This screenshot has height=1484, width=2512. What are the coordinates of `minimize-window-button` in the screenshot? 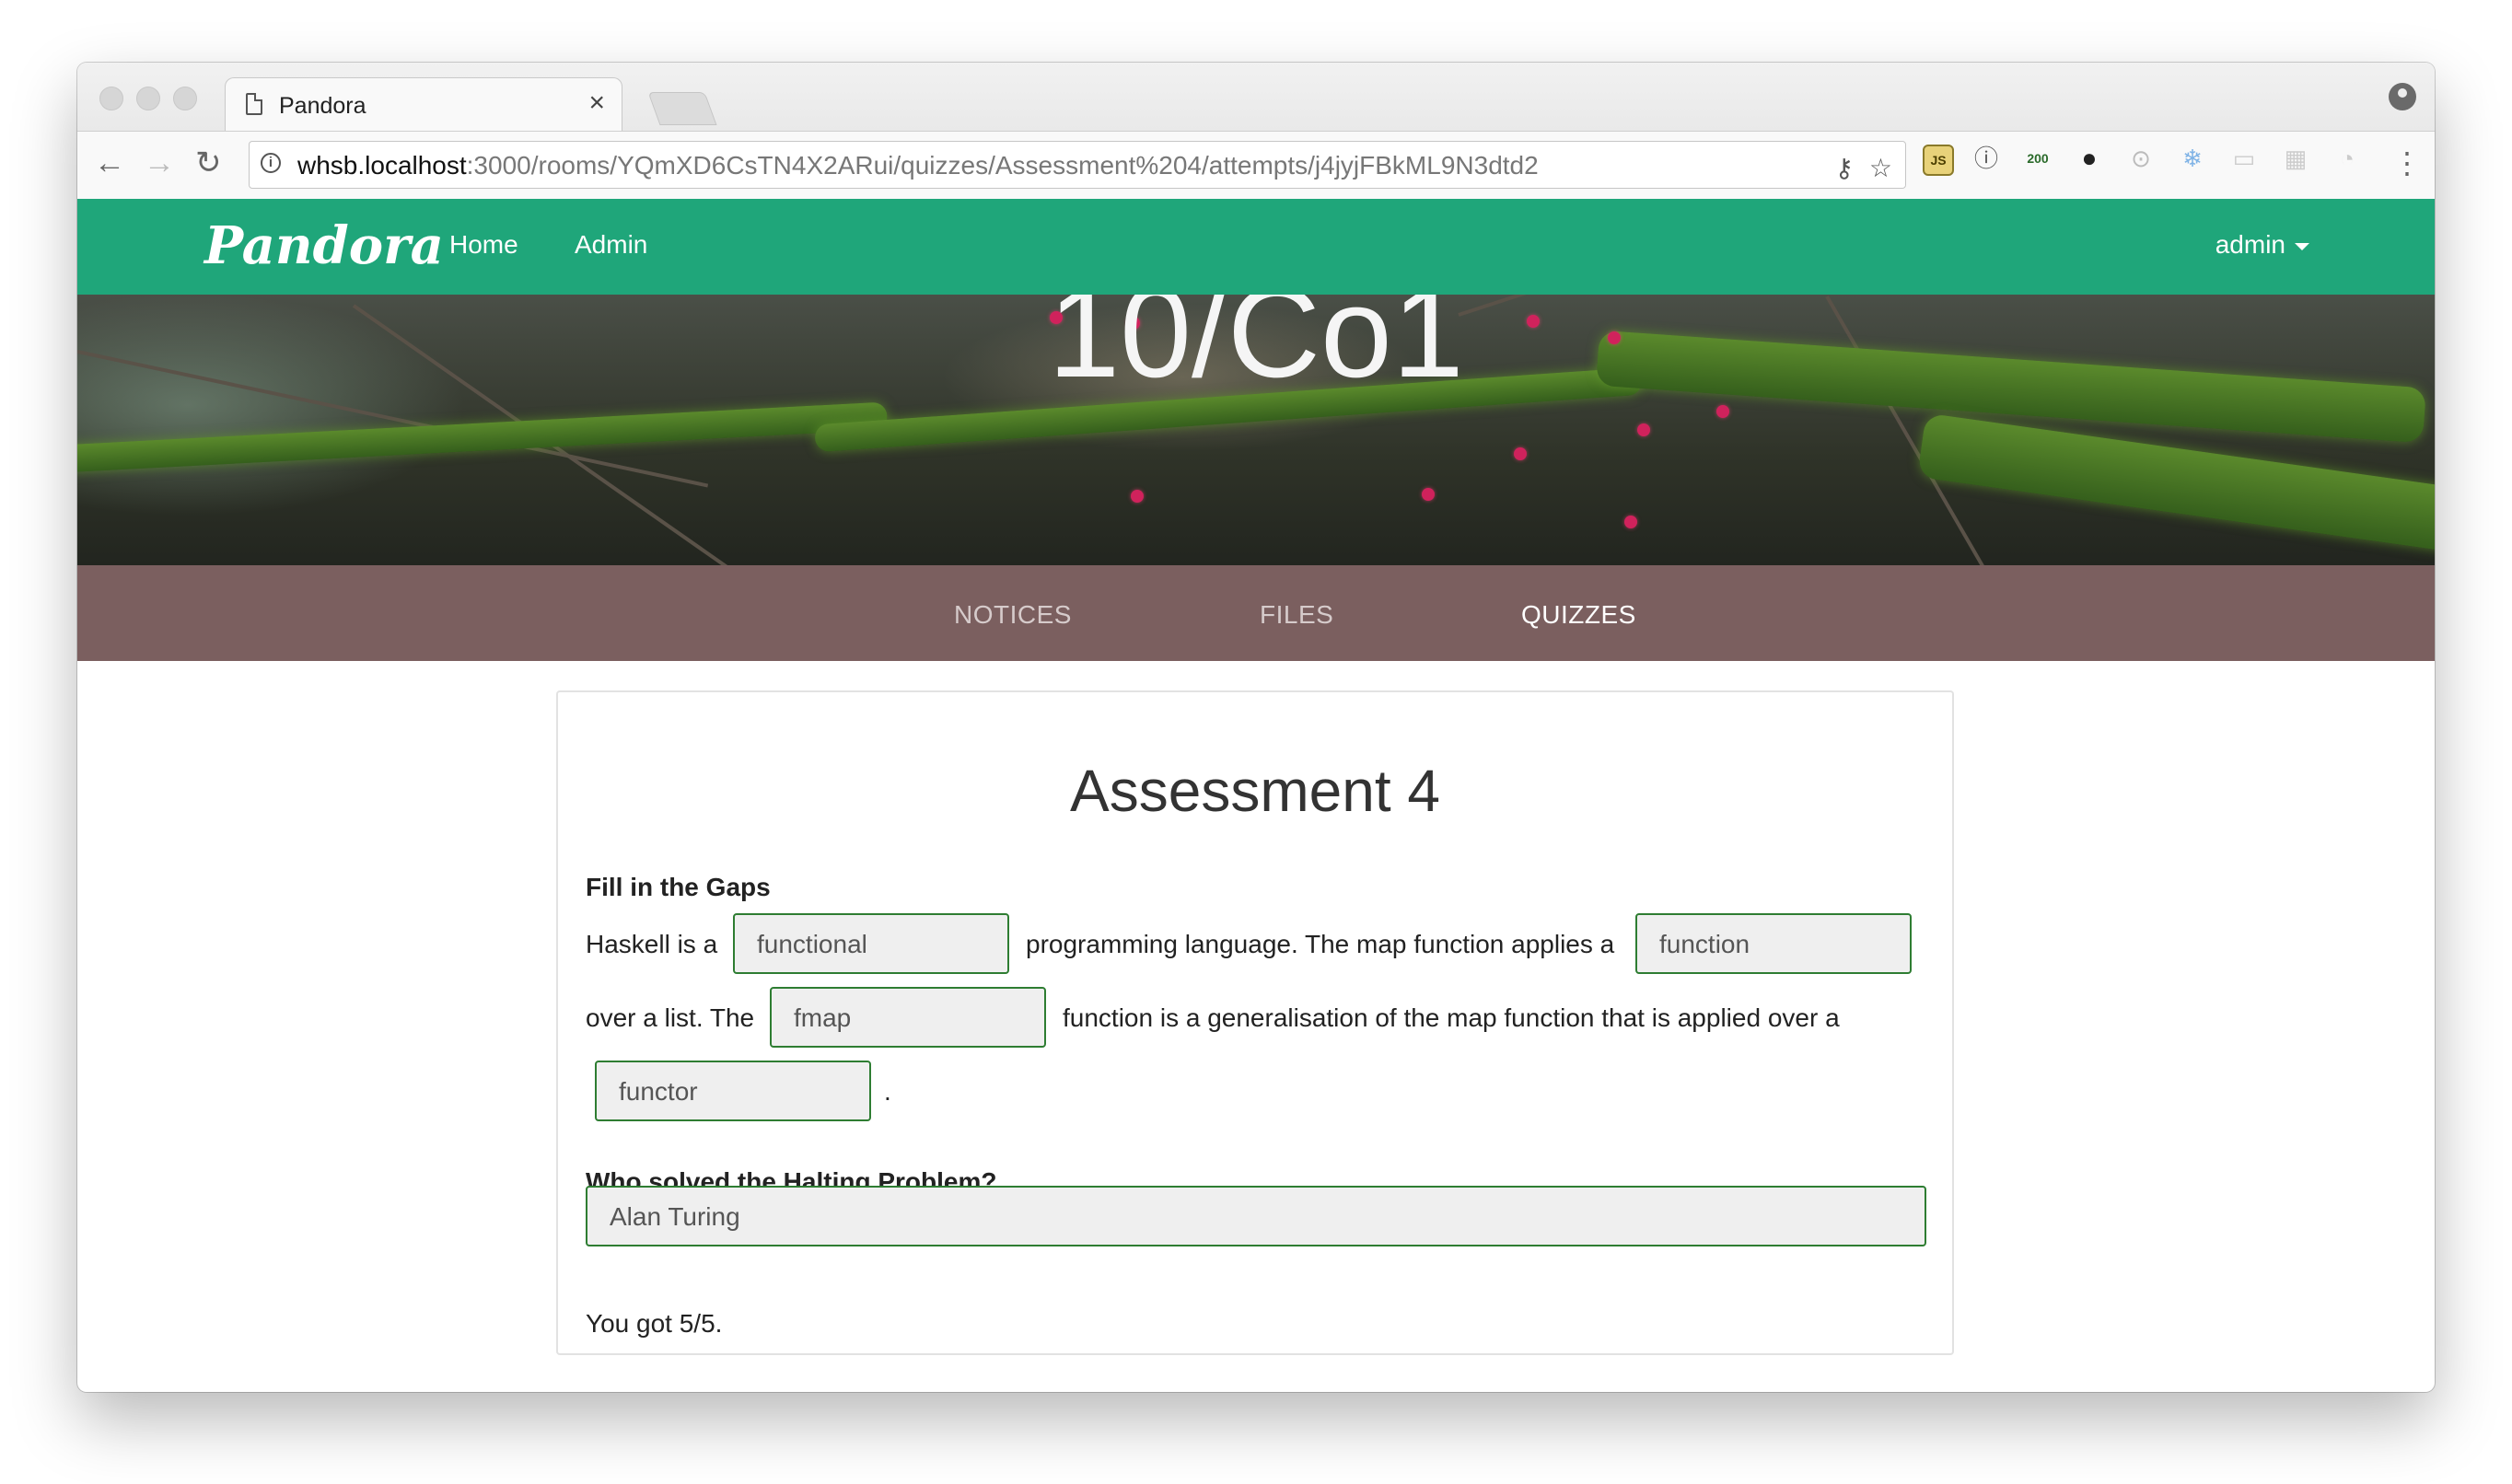 It's located at (148, 98).